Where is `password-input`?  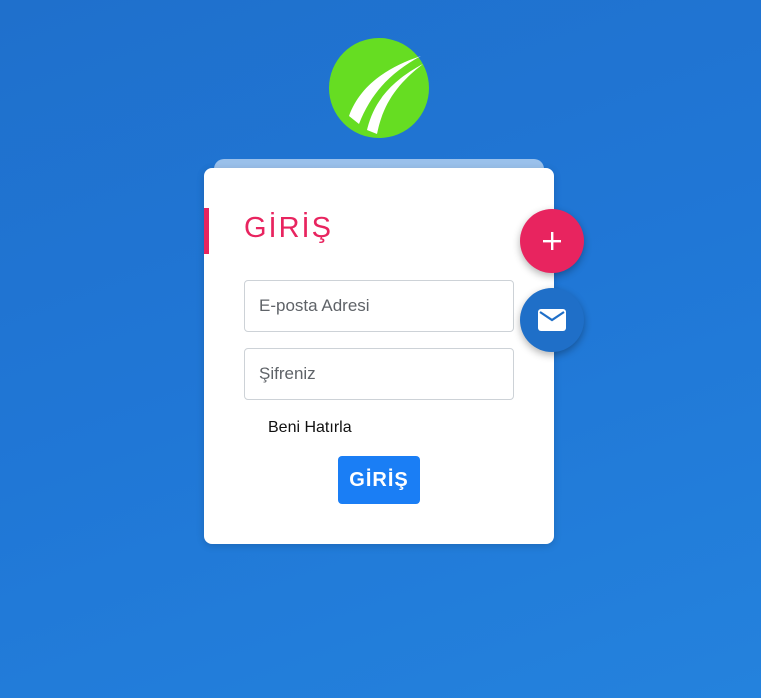 password-input is located at coordinates (379, 374).